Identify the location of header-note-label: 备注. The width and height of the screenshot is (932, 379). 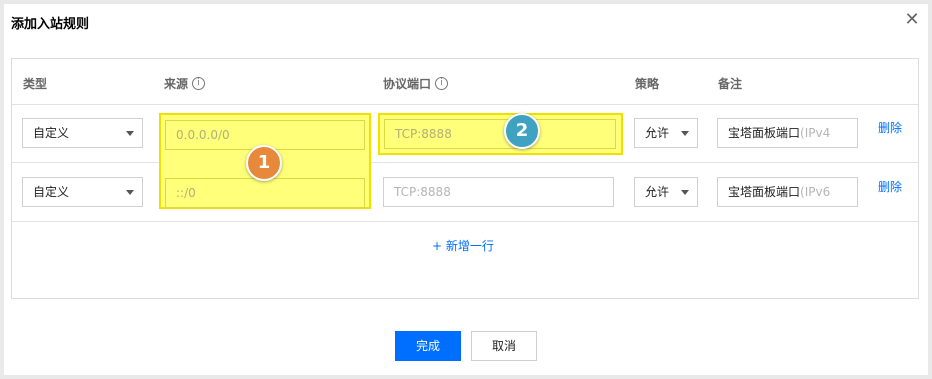
(730, 84).